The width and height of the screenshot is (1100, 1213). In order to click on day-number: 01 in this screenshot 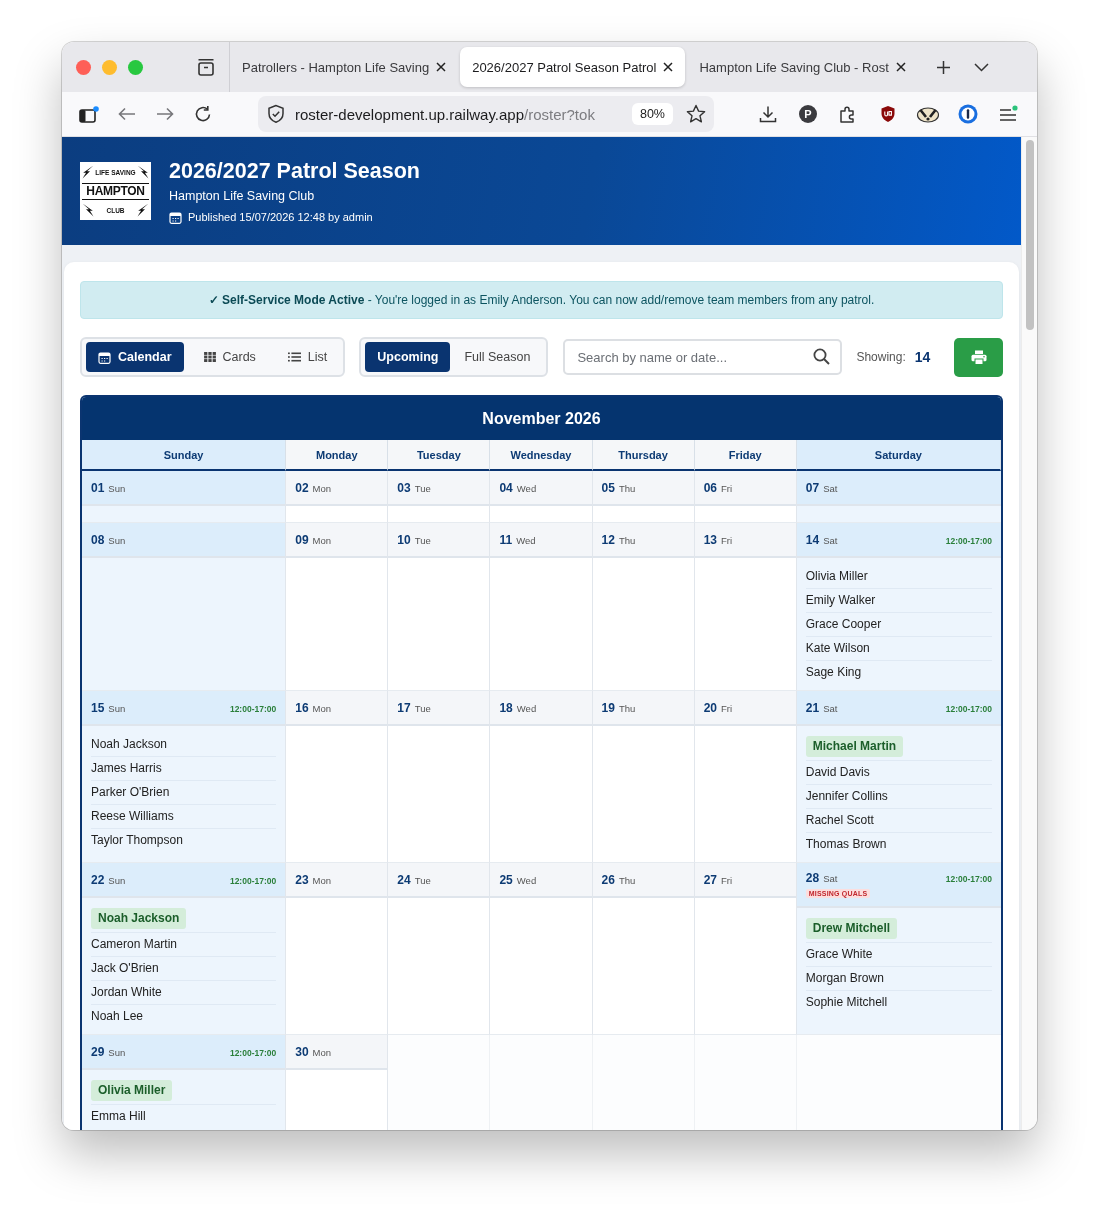, I will do `click(98, 487)`.